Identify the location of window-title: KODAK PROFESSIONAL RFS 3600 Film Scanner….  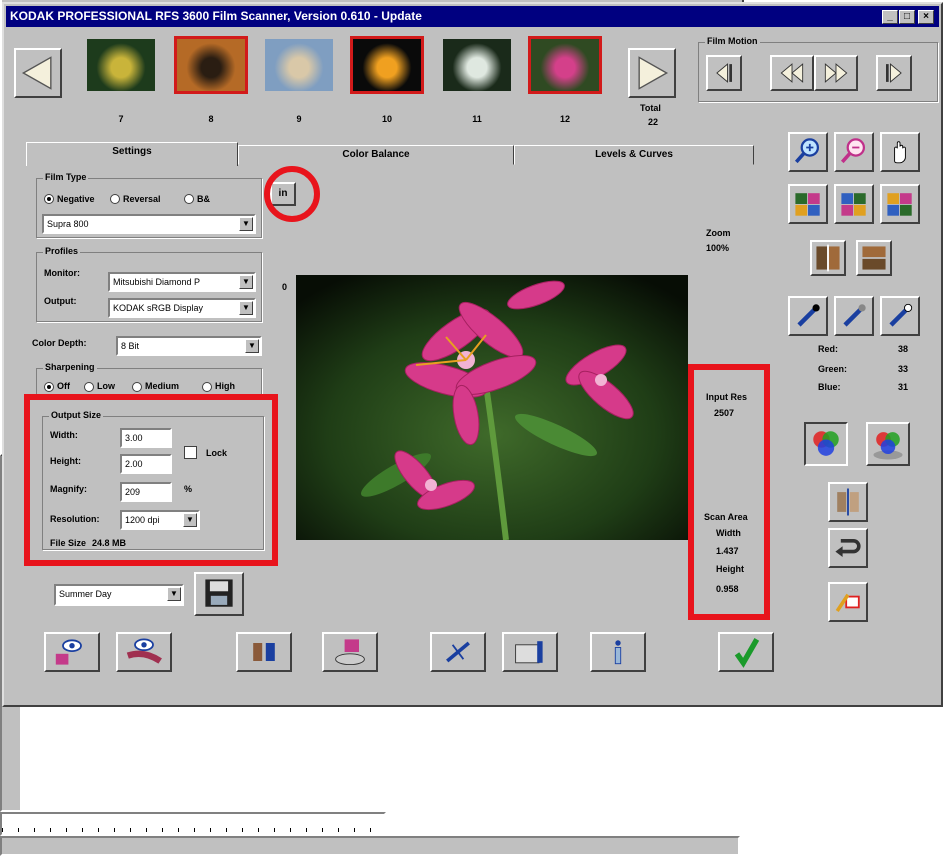
(216, 16).